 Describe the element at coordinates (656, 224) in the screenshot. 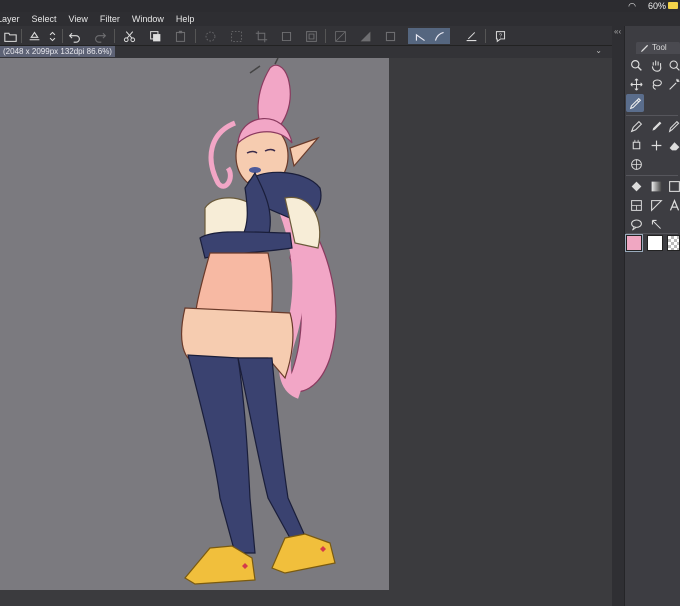

I see `correct-line-icon` at that location.